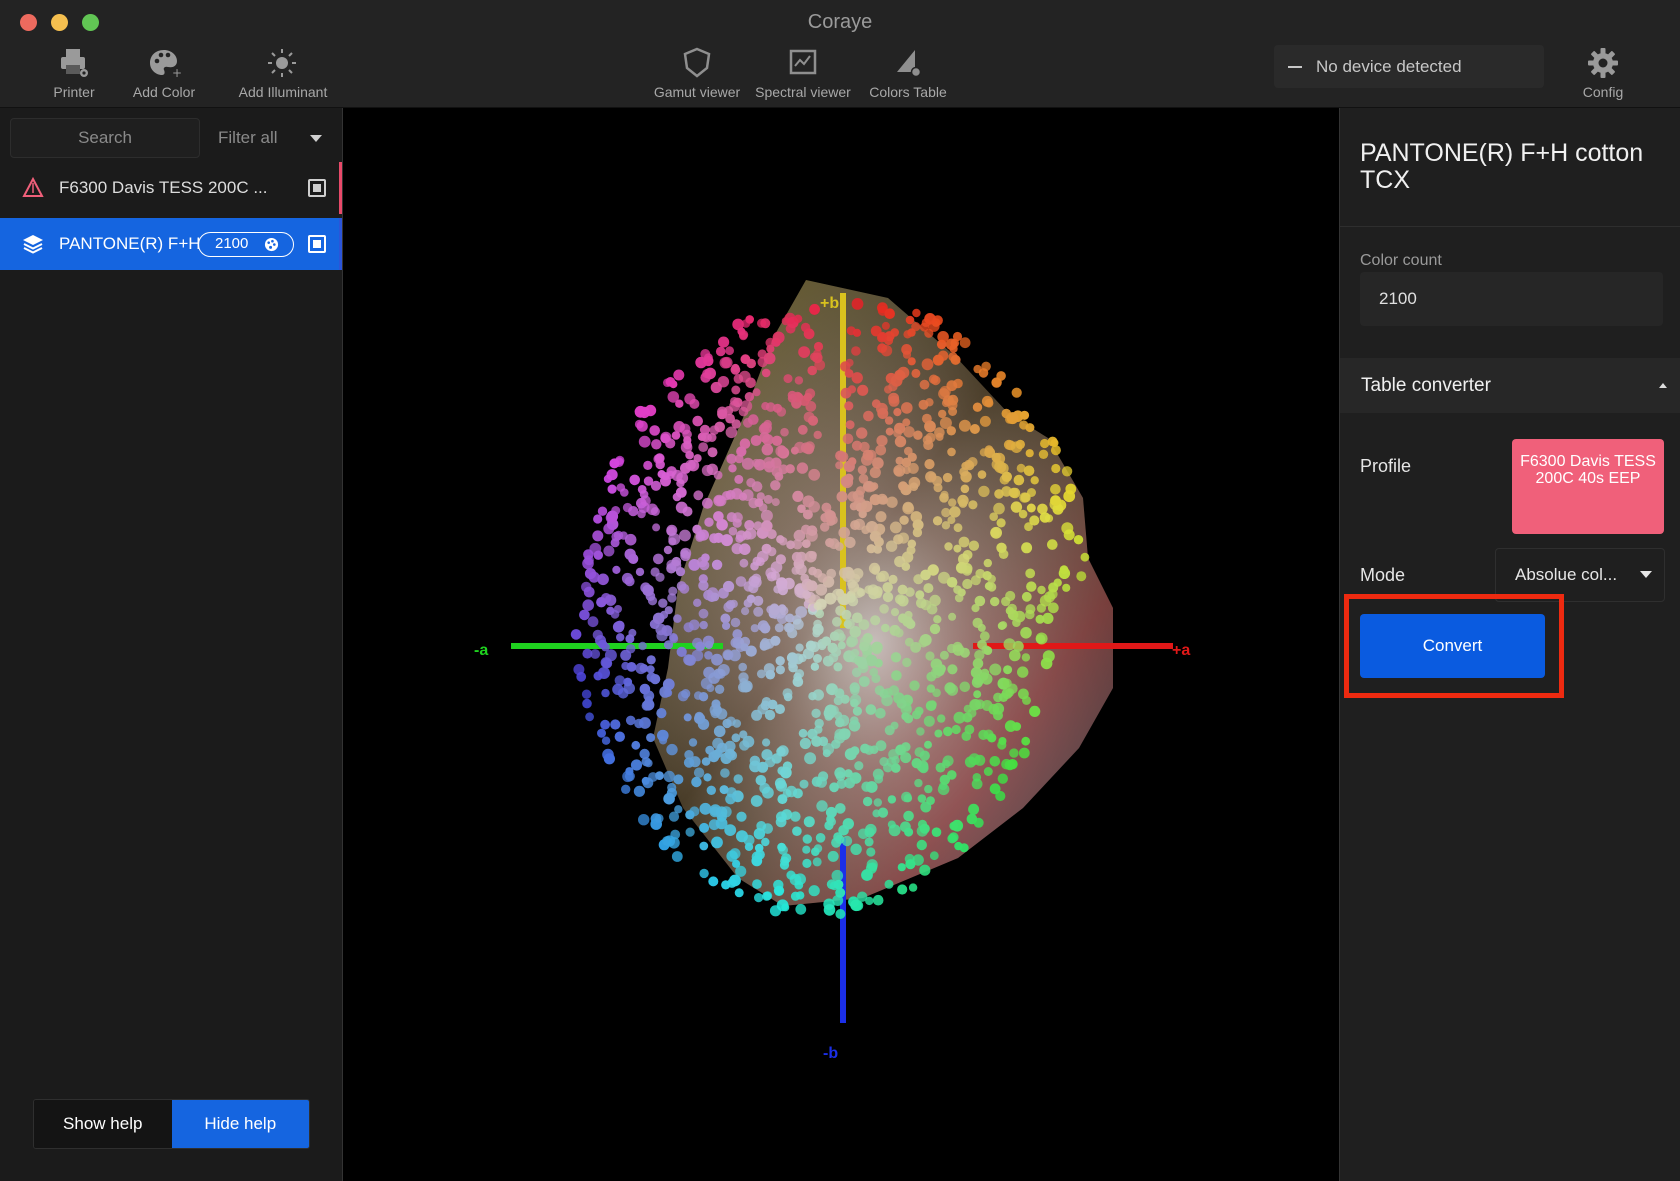  What do you see at coordinates (1452, 646) in the screenshot?
I see `convert-button: Convert` at bounding box center [1452, 646].